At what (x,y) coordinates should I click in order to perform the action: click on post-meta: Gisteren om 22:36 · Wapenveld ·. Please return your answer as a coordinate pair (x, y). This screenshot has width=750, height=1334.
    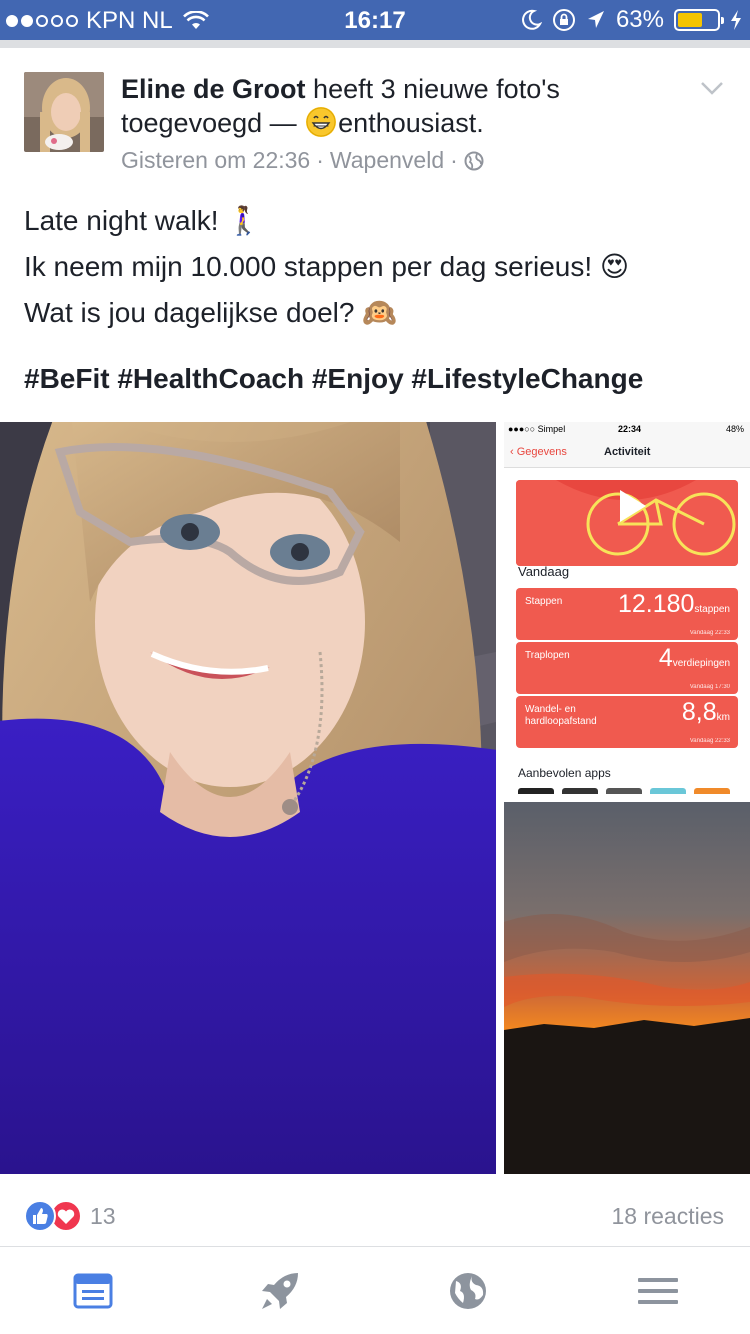
    Looking at the image, I should click on (302, 160).